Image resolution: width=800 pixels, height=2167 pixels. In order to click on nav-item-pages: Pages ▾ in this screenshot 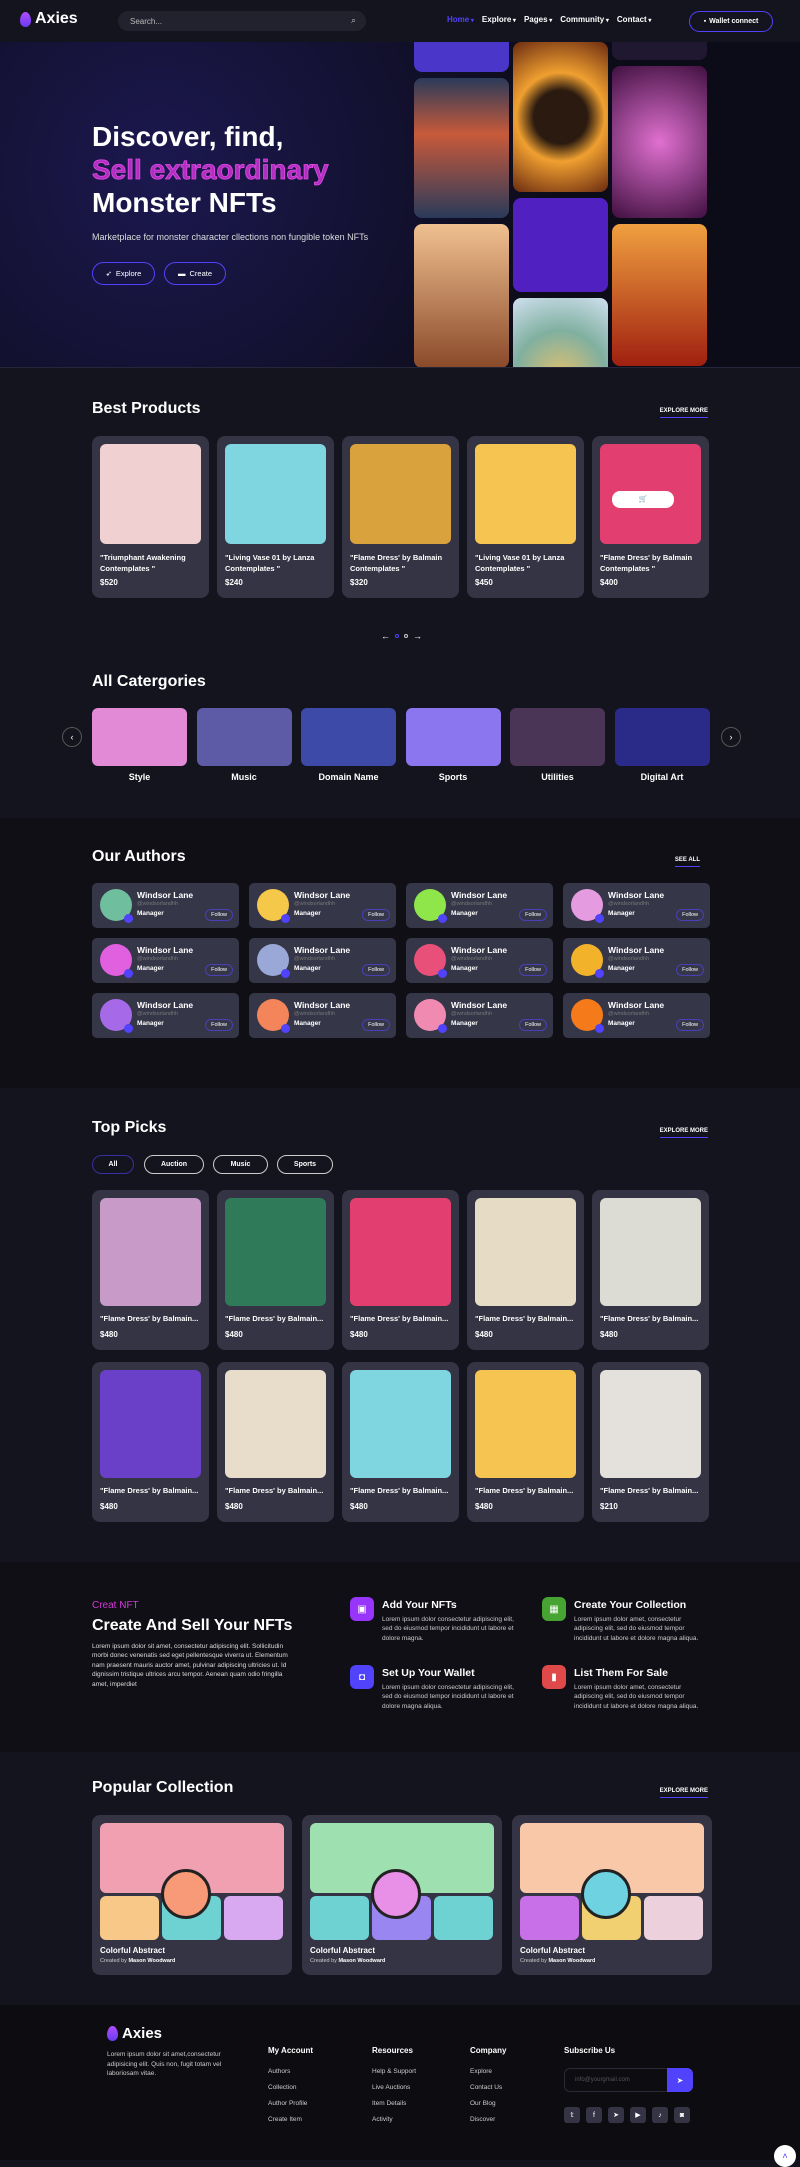, I will do `click(538, 19)`.